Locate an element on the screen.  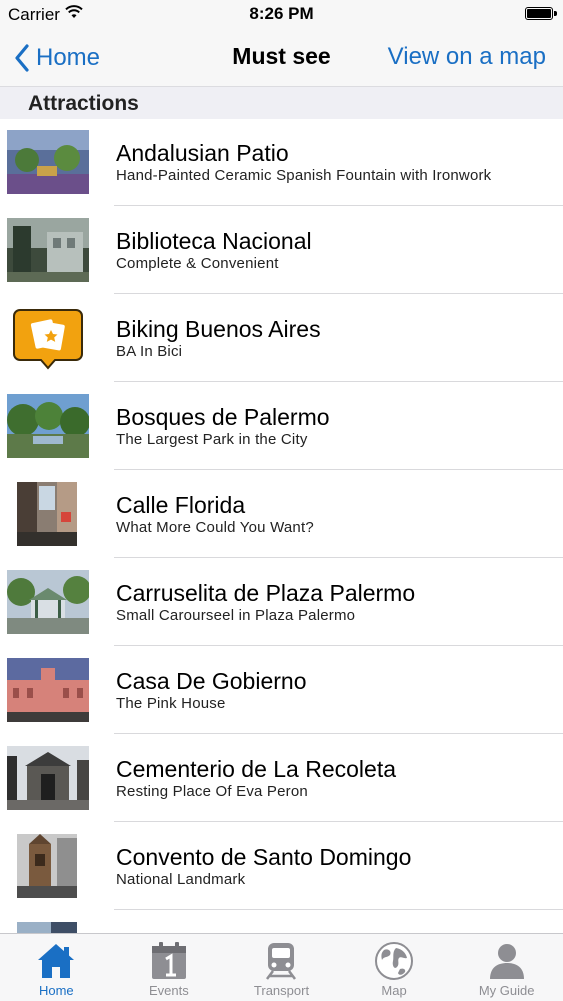
item-title: Carruselita de Plaza Palermo is located at coordinates (266, 593).